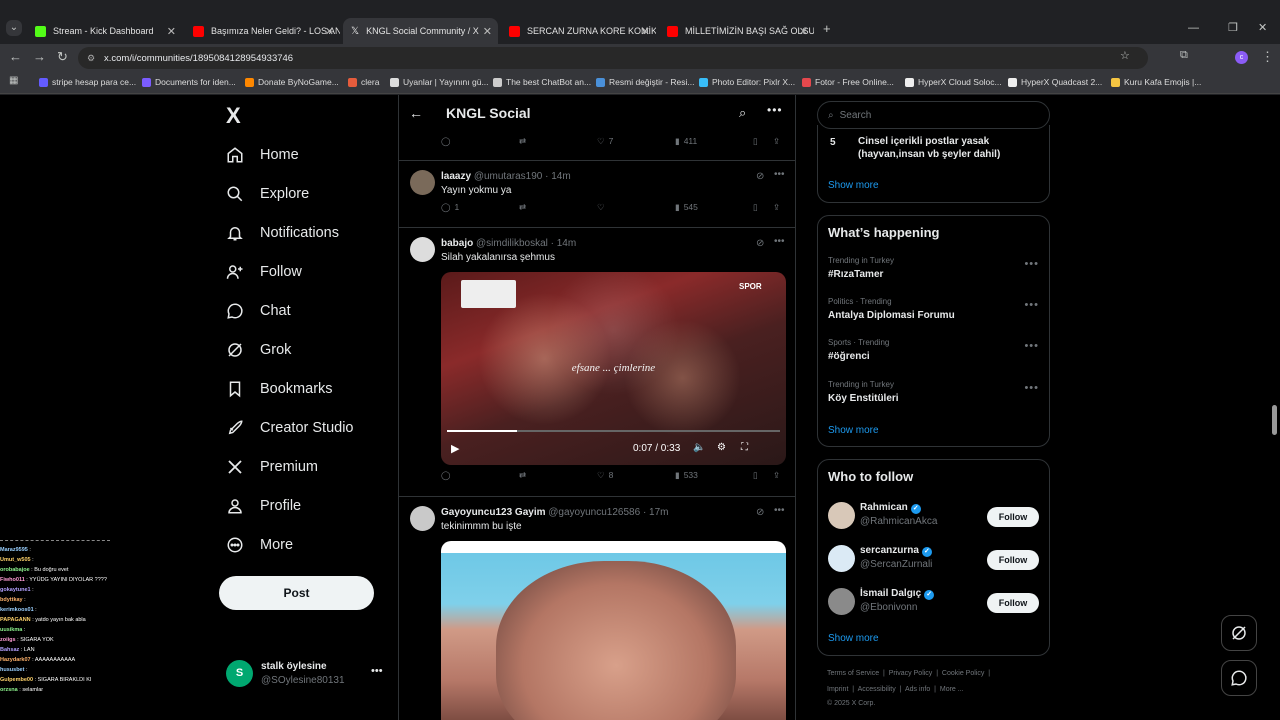 The image size is (1280, 720). I want to click on footer-link: Accessibility, so click(877, 689).